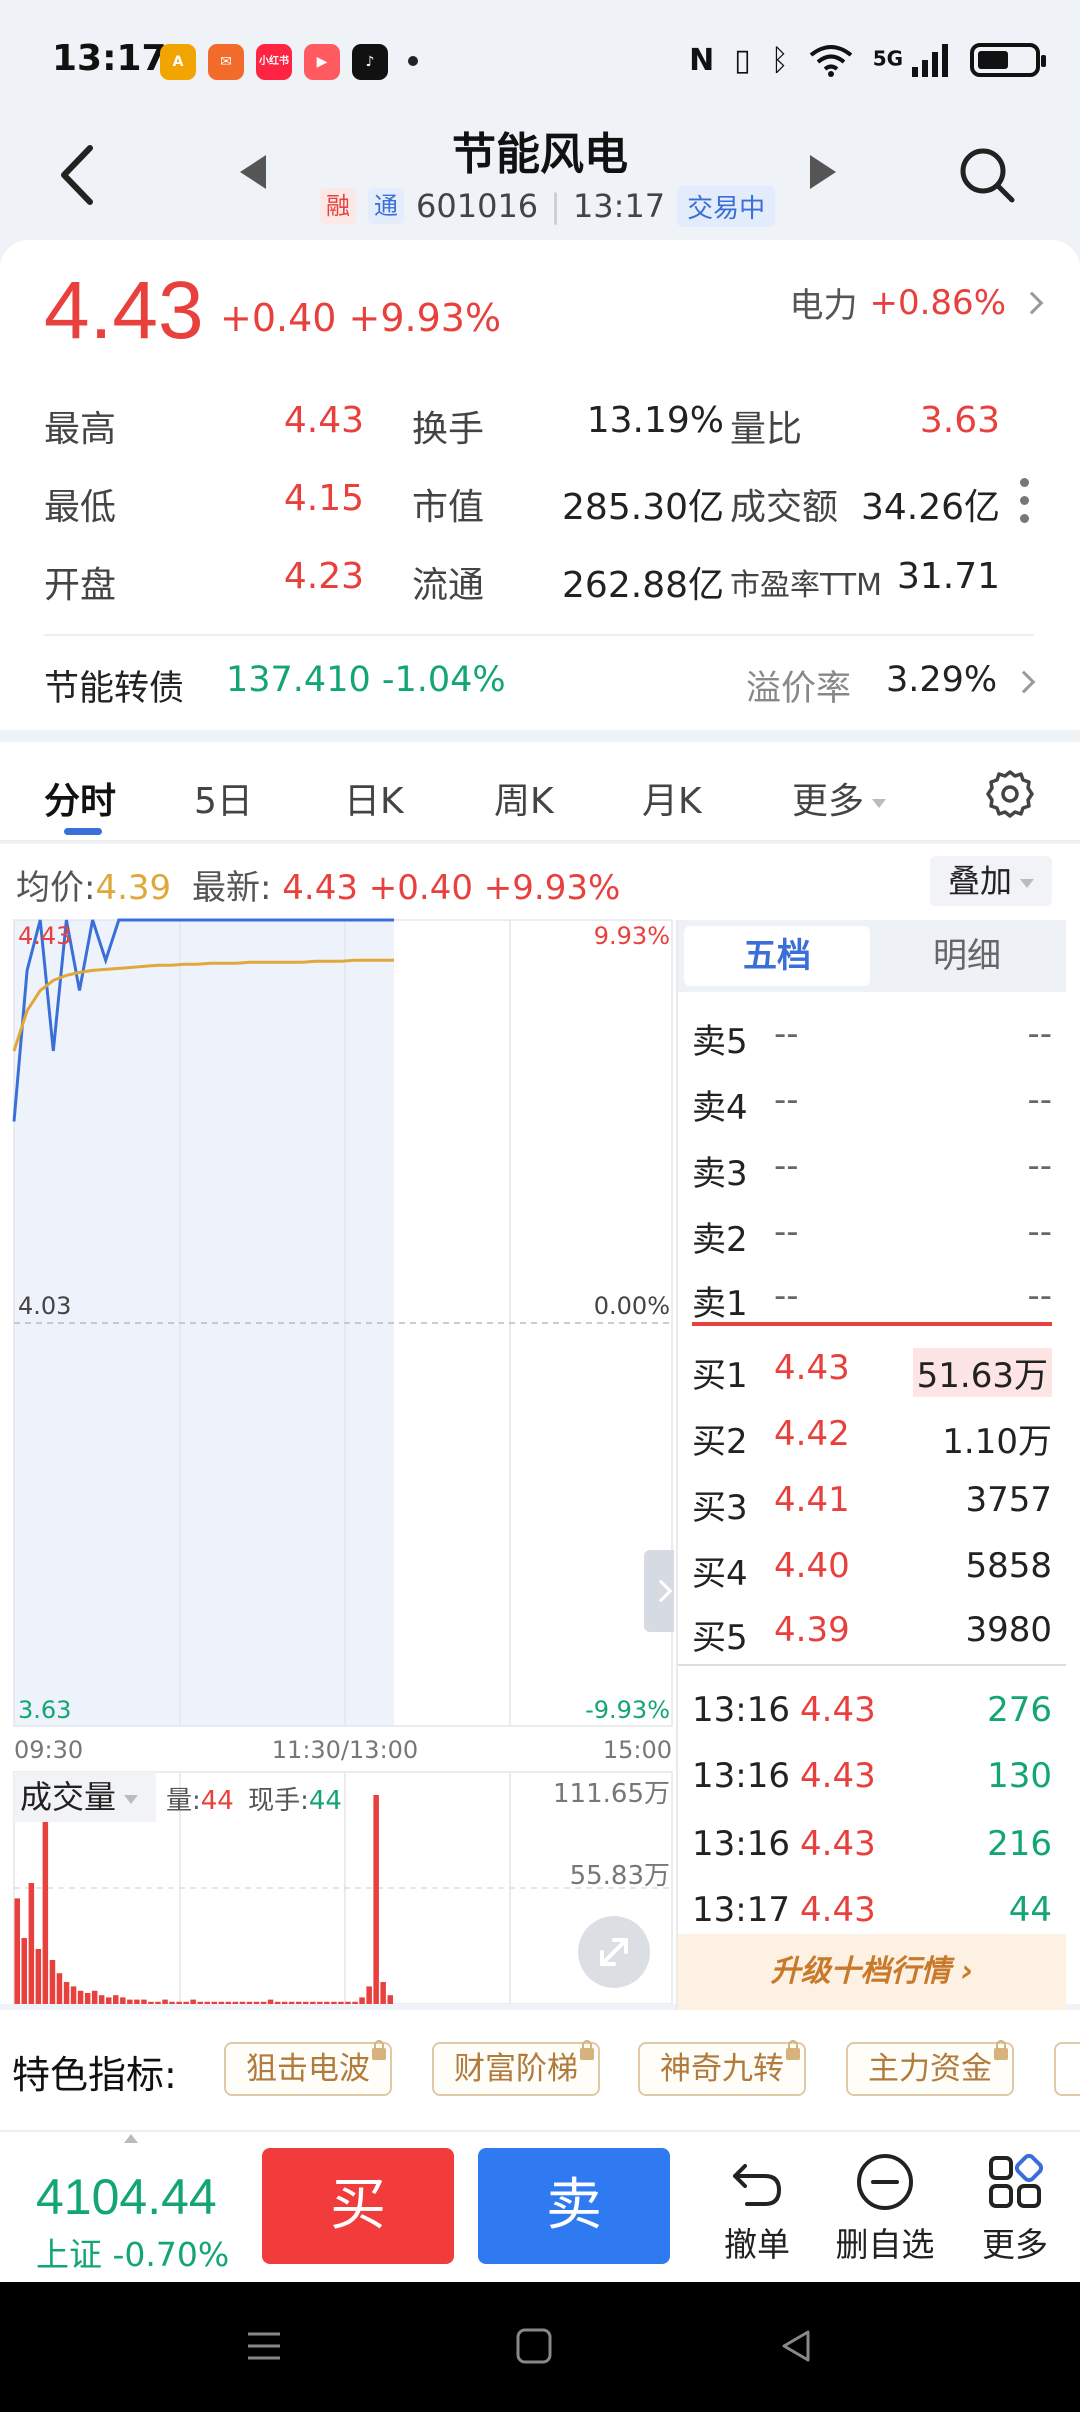  What do you see at coordinates (370, 62) in the screenshot?
I see `app-icon-5: ♪` at bounding box center [370, 62].